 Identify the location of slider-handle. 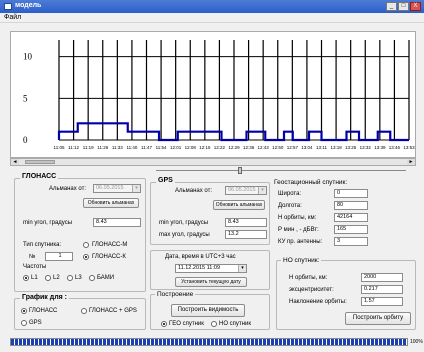
(240, 170).